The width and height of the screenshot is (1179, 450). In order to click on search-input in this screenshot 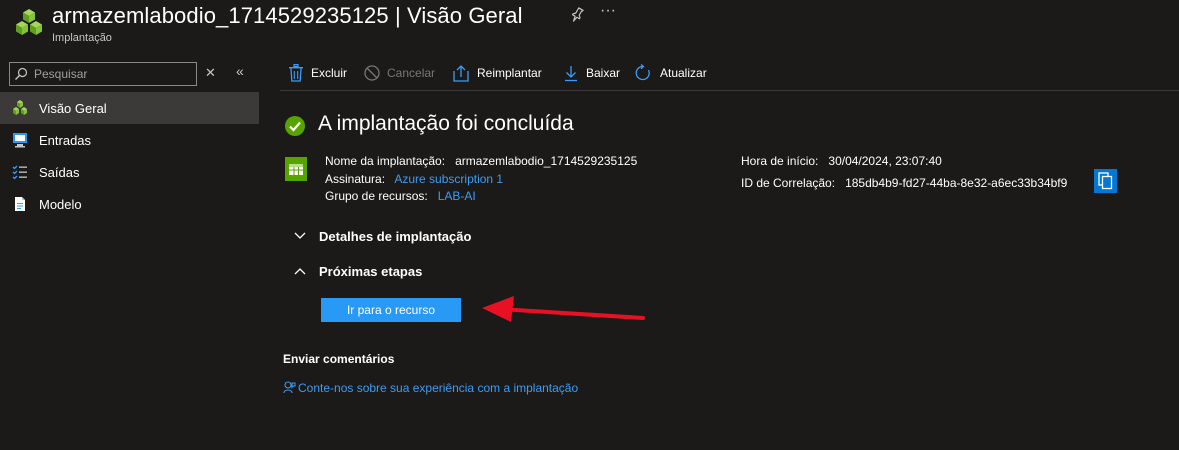, I will do `click(114, 74)`.